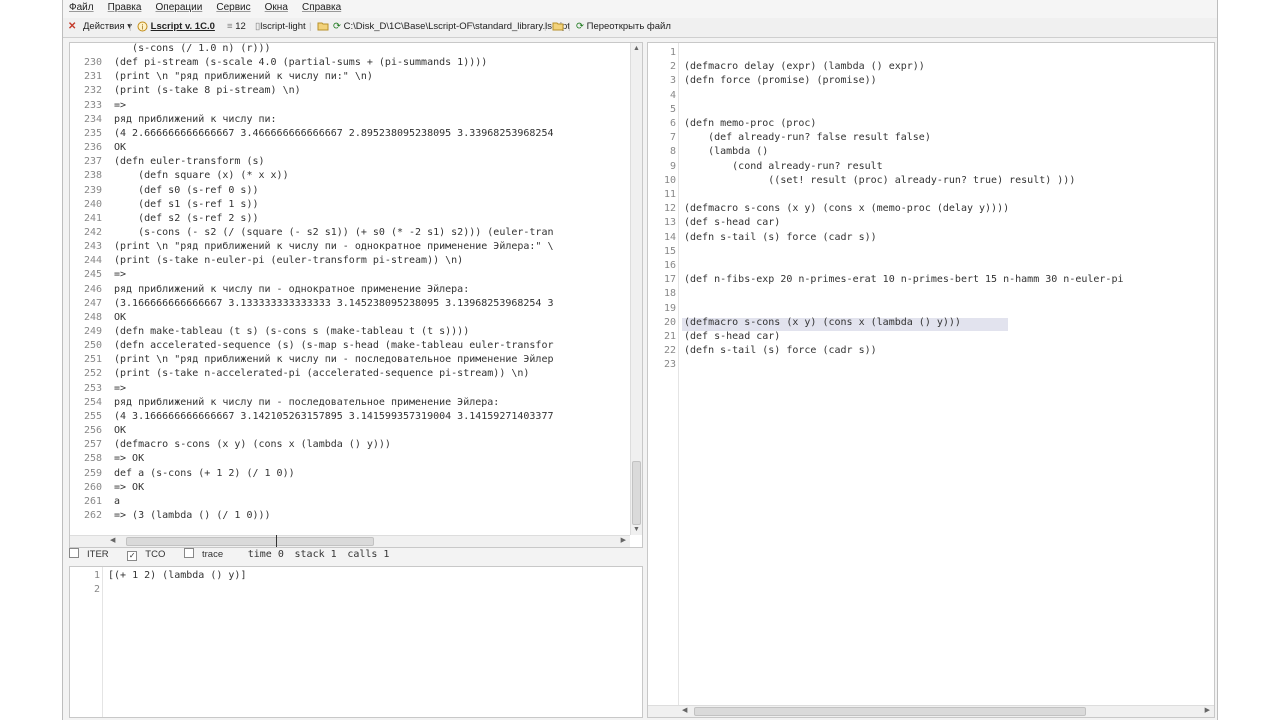 This screenshot has width=1280, height=720. Describe the element at coordinates (207, 554) in the screenshot. I see `trace-checkbox: trace` at that location.